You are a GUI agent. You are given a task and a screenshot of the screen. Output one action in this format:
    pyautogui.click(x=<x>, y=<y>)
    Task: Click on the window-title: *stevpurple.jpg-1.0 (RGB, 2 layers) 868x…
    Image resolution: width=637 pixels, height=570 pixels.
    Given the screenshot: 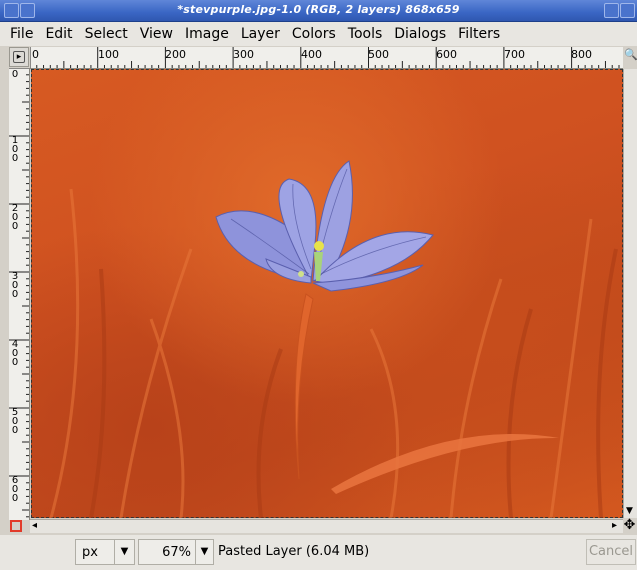 What is the action you would take?
    pyautogui.click(x=318, y=9)
    